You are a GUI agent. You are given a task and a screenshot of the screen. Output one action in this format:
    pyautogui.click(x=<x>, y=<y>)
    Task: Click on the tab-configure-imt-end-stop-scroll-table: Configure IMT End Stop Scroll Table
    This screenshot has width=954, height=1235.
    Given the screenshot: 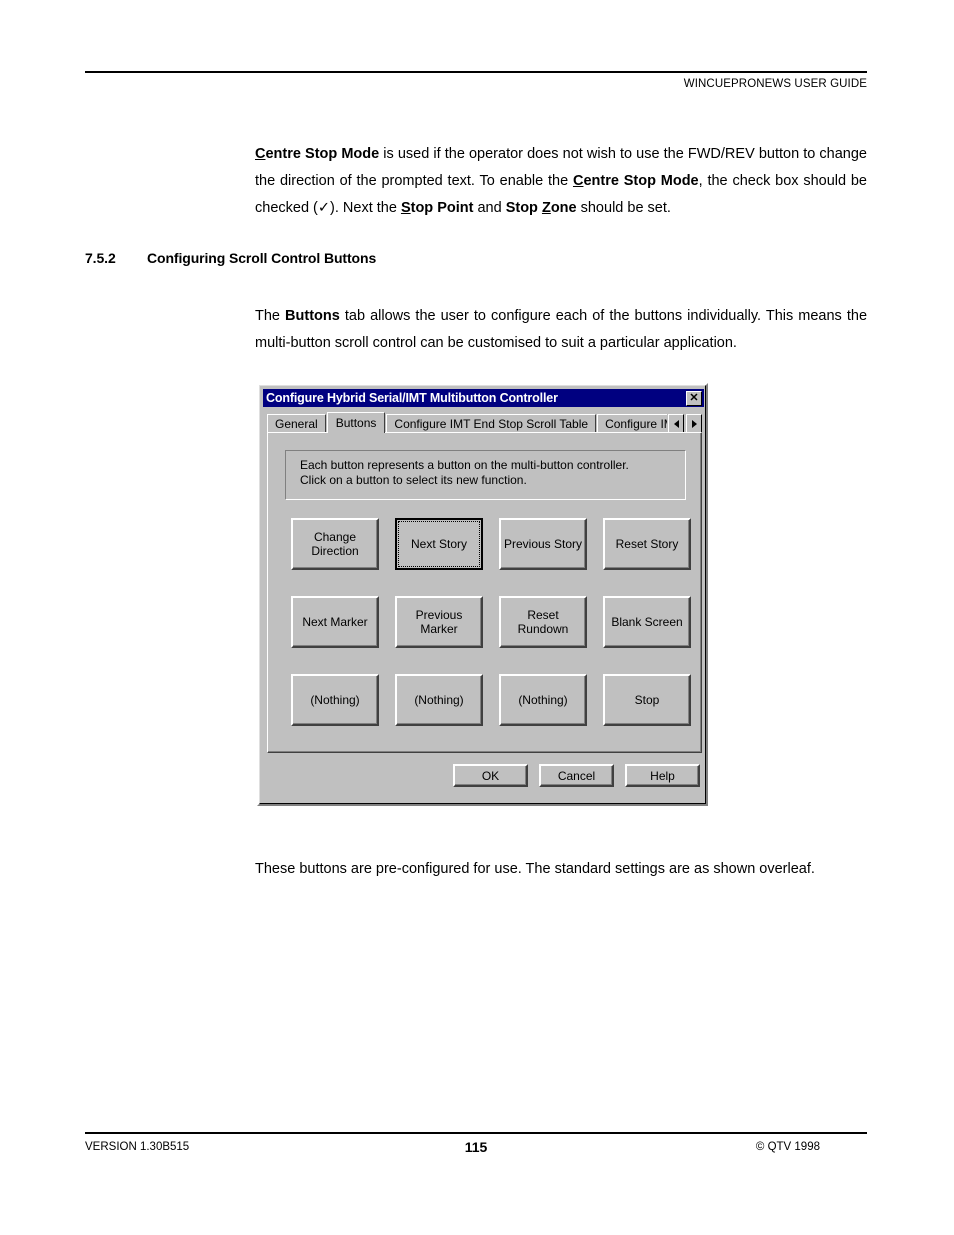 What is the action you would take?
    pyautogui.click(x=491, y=423)
    